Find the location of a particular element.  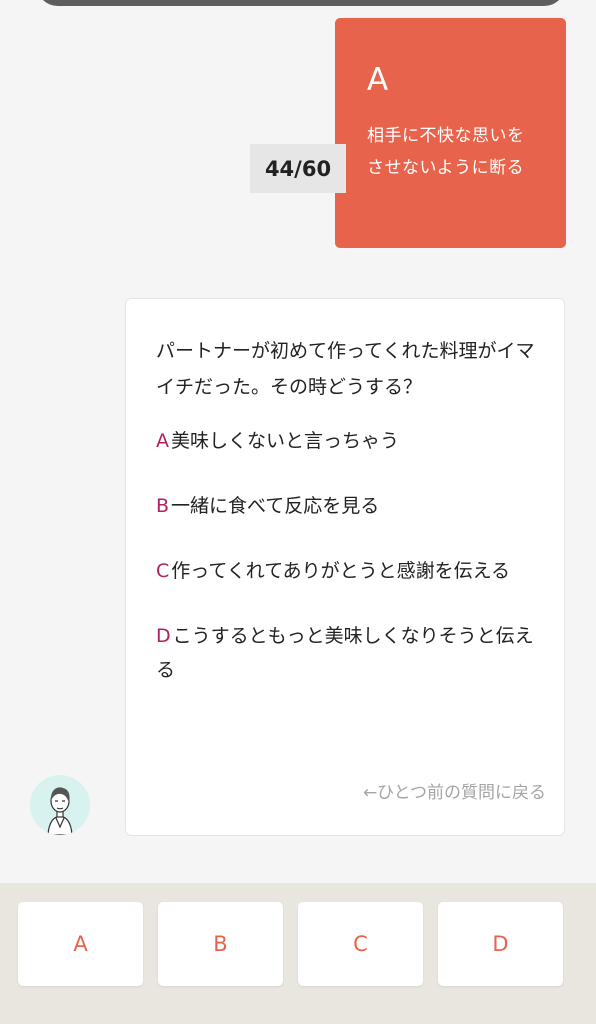

option-letter-a: A is located at coordinates (162, 441).